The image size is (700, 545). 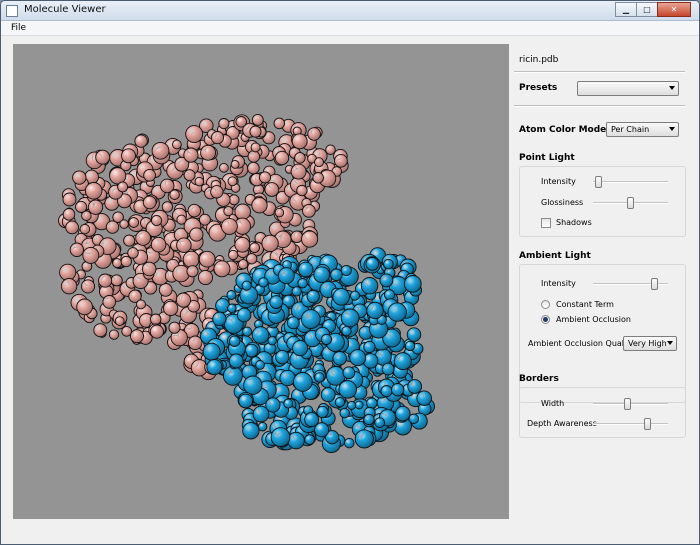 What do you see at coordinates (602, 412) in the screenshot?
I see `borders-group: Width Depth Awareness` at bounding box center [602, 412].